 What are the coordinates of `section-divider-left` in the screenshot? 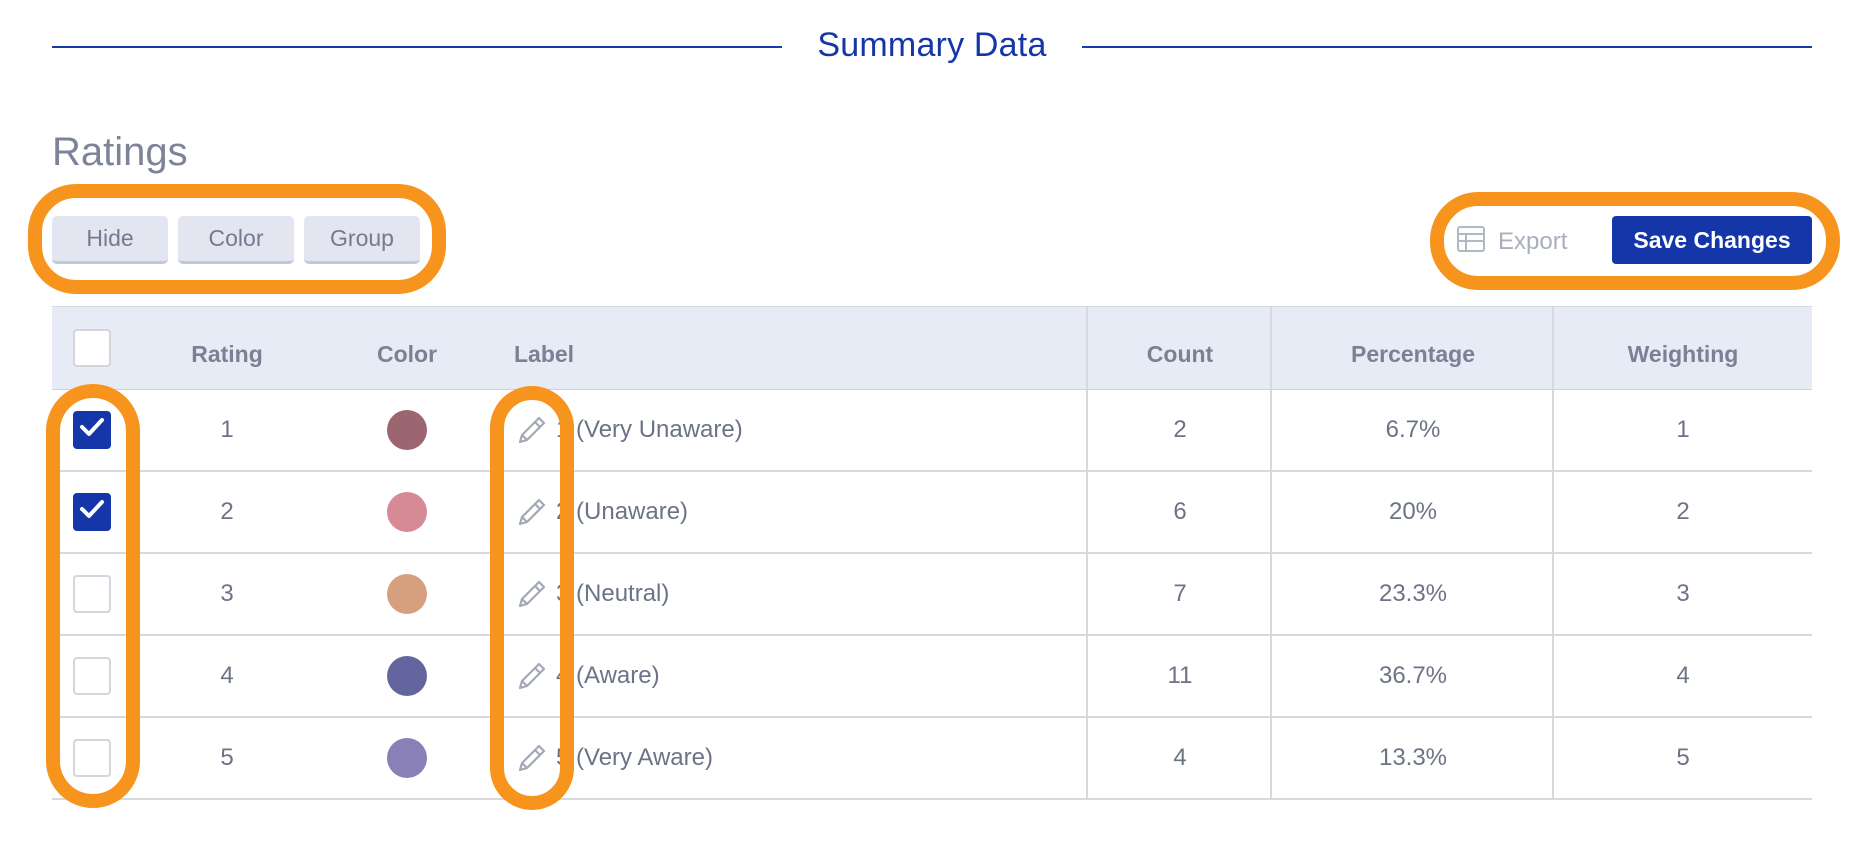 It's located at (417, 47).